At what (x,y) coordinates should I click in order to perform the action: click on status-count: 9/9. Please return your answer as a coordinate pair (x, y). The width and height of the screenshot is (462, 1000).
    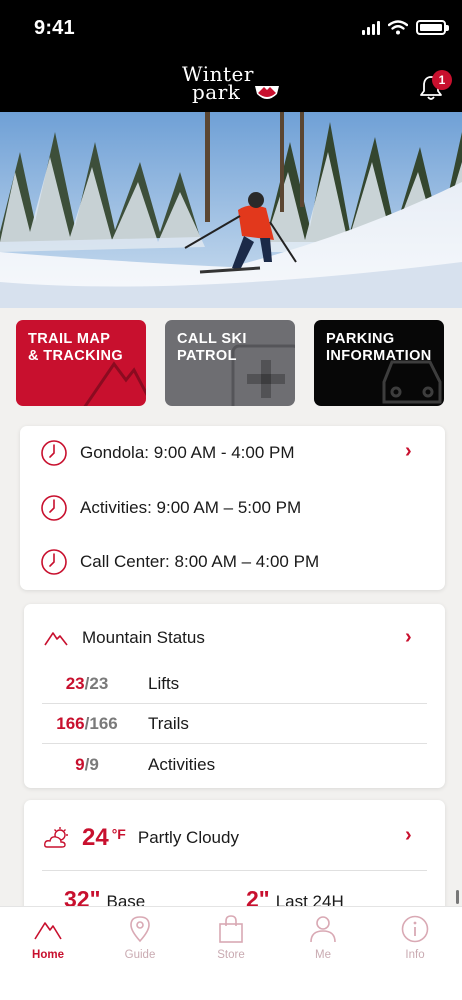
    Looking at the image, I should click on (87, 765).